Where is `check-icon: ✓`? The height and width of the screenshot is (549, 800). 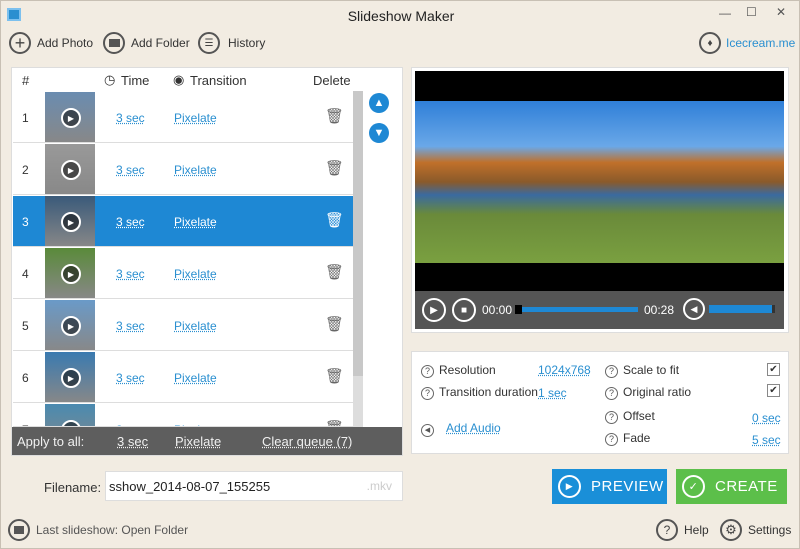
check-icon: ✓ is located at coordinates (693, 486).